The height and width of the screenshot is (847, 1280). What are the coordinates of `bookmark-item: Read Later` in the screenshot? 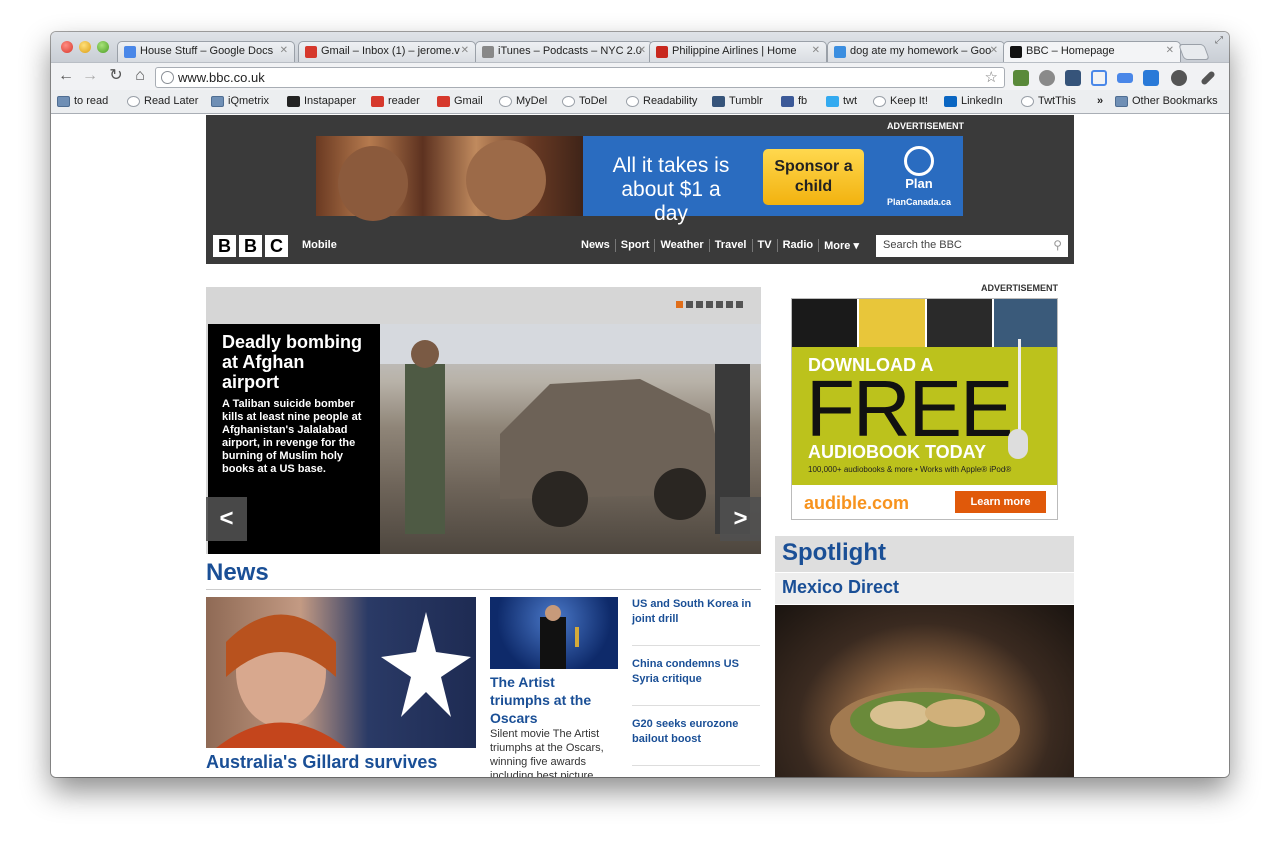 It's located at (162, 101).